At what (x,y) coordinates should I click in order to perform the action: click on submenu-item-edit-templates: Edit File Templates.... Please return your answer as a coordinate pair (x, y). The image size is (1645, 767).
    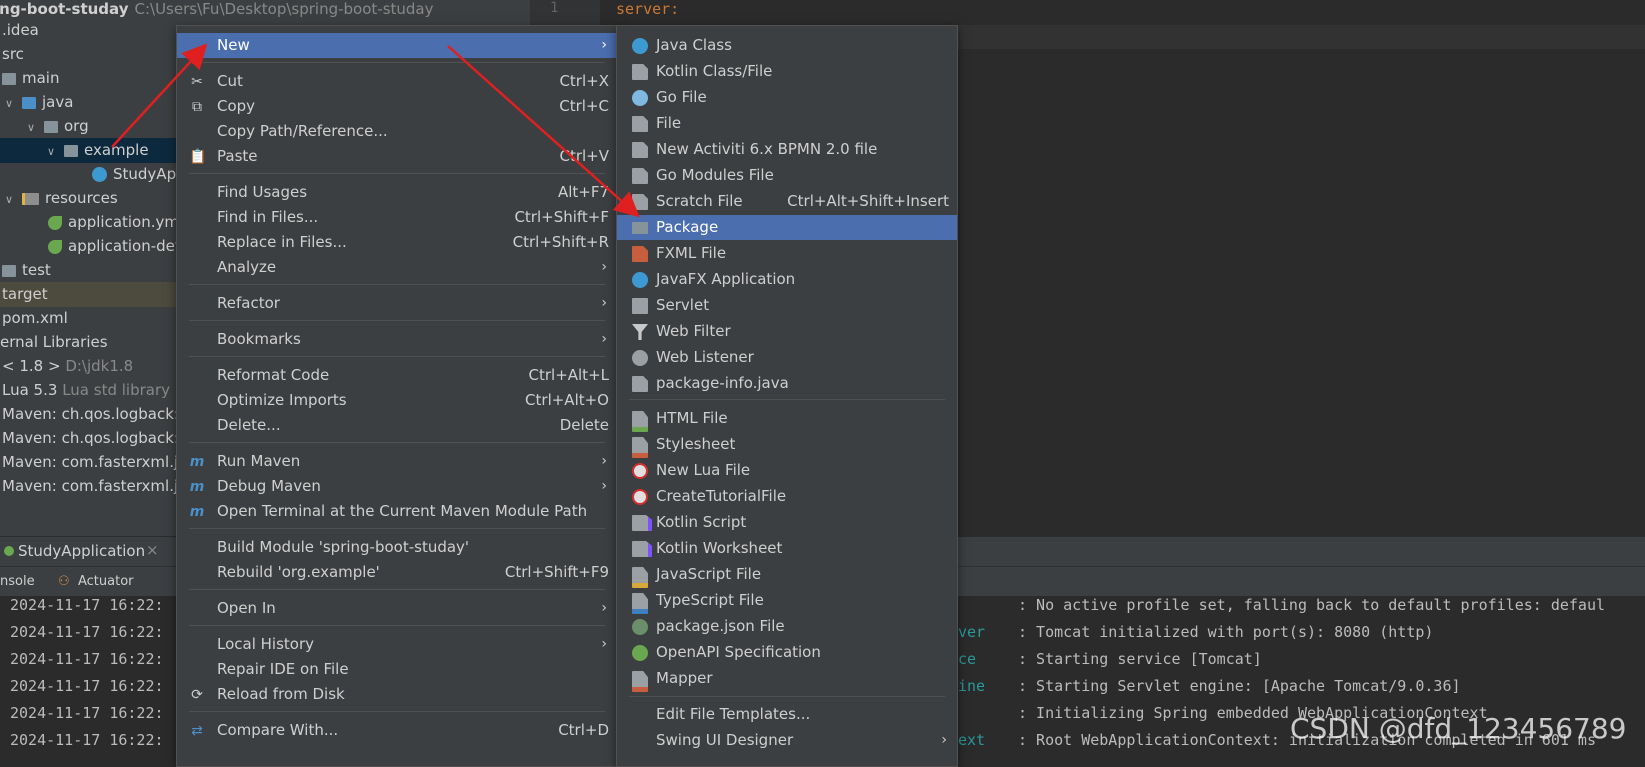
    Looking at the image, I should click on (787, 714).